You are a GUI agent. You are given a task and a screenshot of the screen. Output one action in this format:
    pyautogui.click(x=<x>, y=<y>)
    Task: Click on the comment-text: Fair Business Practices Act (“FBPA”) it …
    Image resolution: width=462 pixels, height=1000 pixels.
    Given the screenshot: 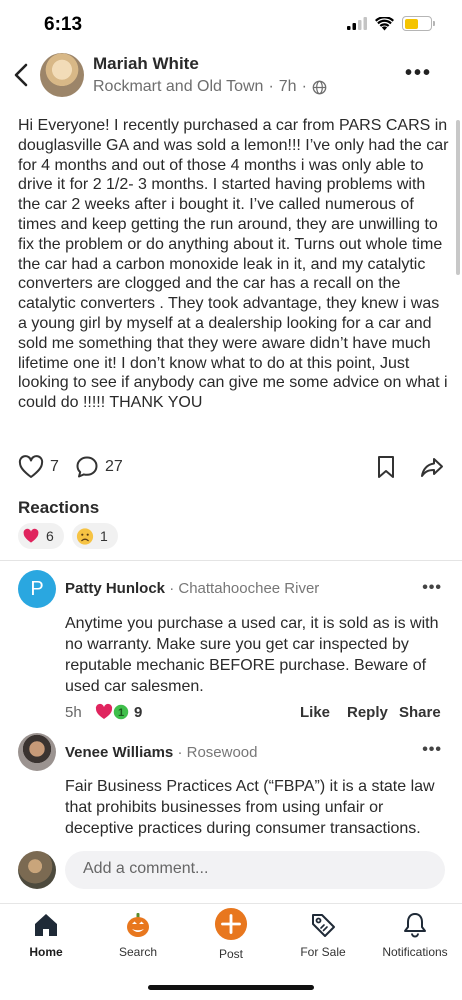 What is the action you would take?
    pyautogui.click(x=250, y=807)
    